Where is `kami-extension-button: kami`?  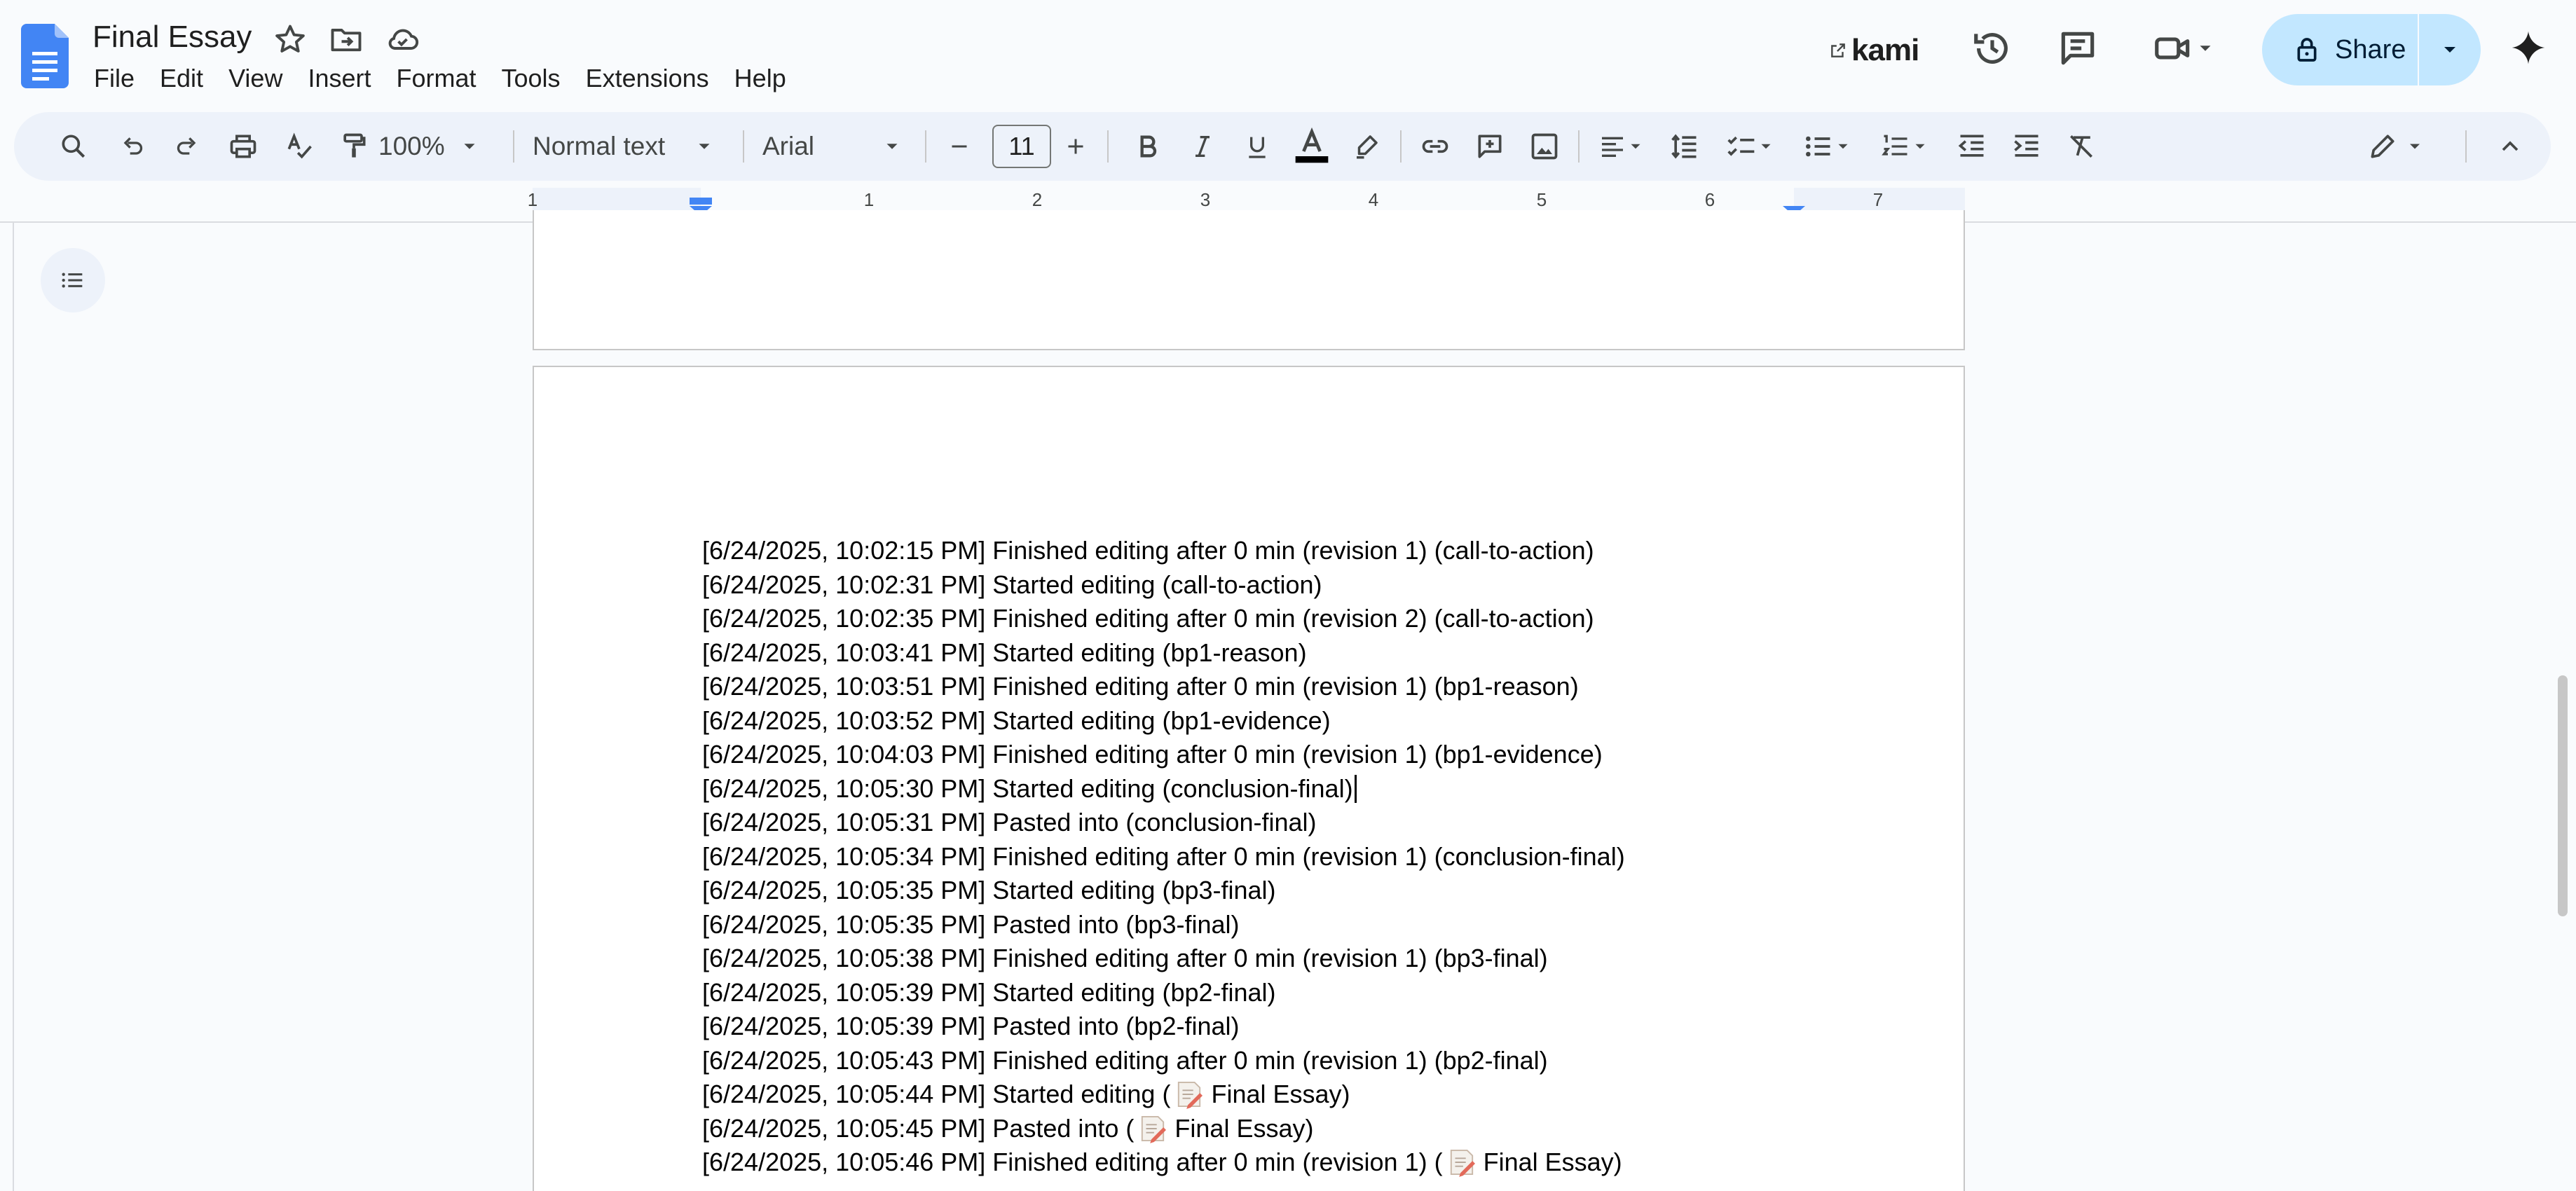
kami-extension-button: kami is located at coordinates (1874, 50).